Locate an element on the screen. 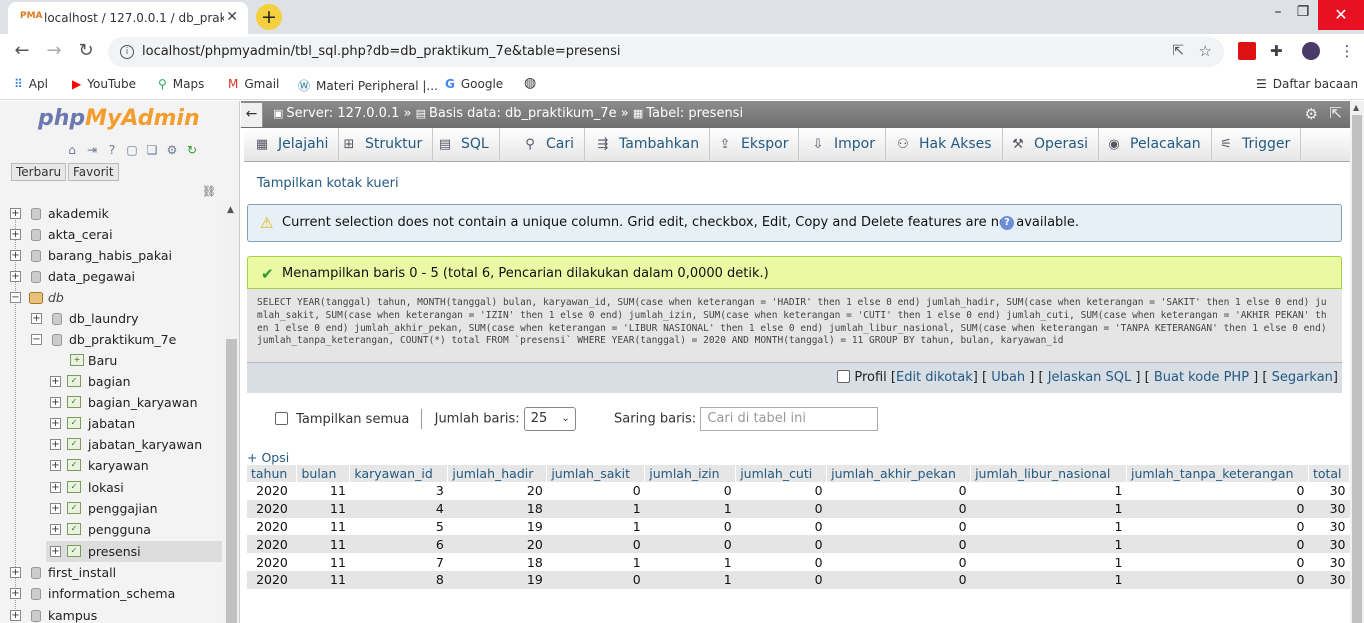  tab-insert: ⇶ Tambahkan is located at coordinates (648, 145).